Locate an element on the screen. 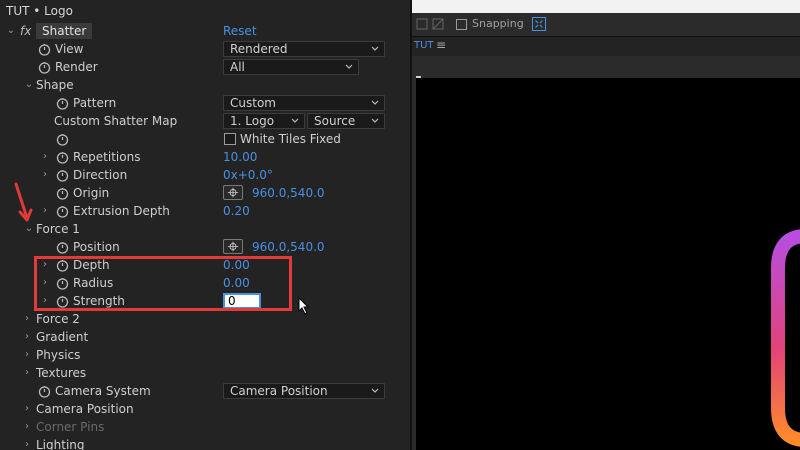  viewer-tab-bar: TUT ≡ is located at coordinates (606, 46).